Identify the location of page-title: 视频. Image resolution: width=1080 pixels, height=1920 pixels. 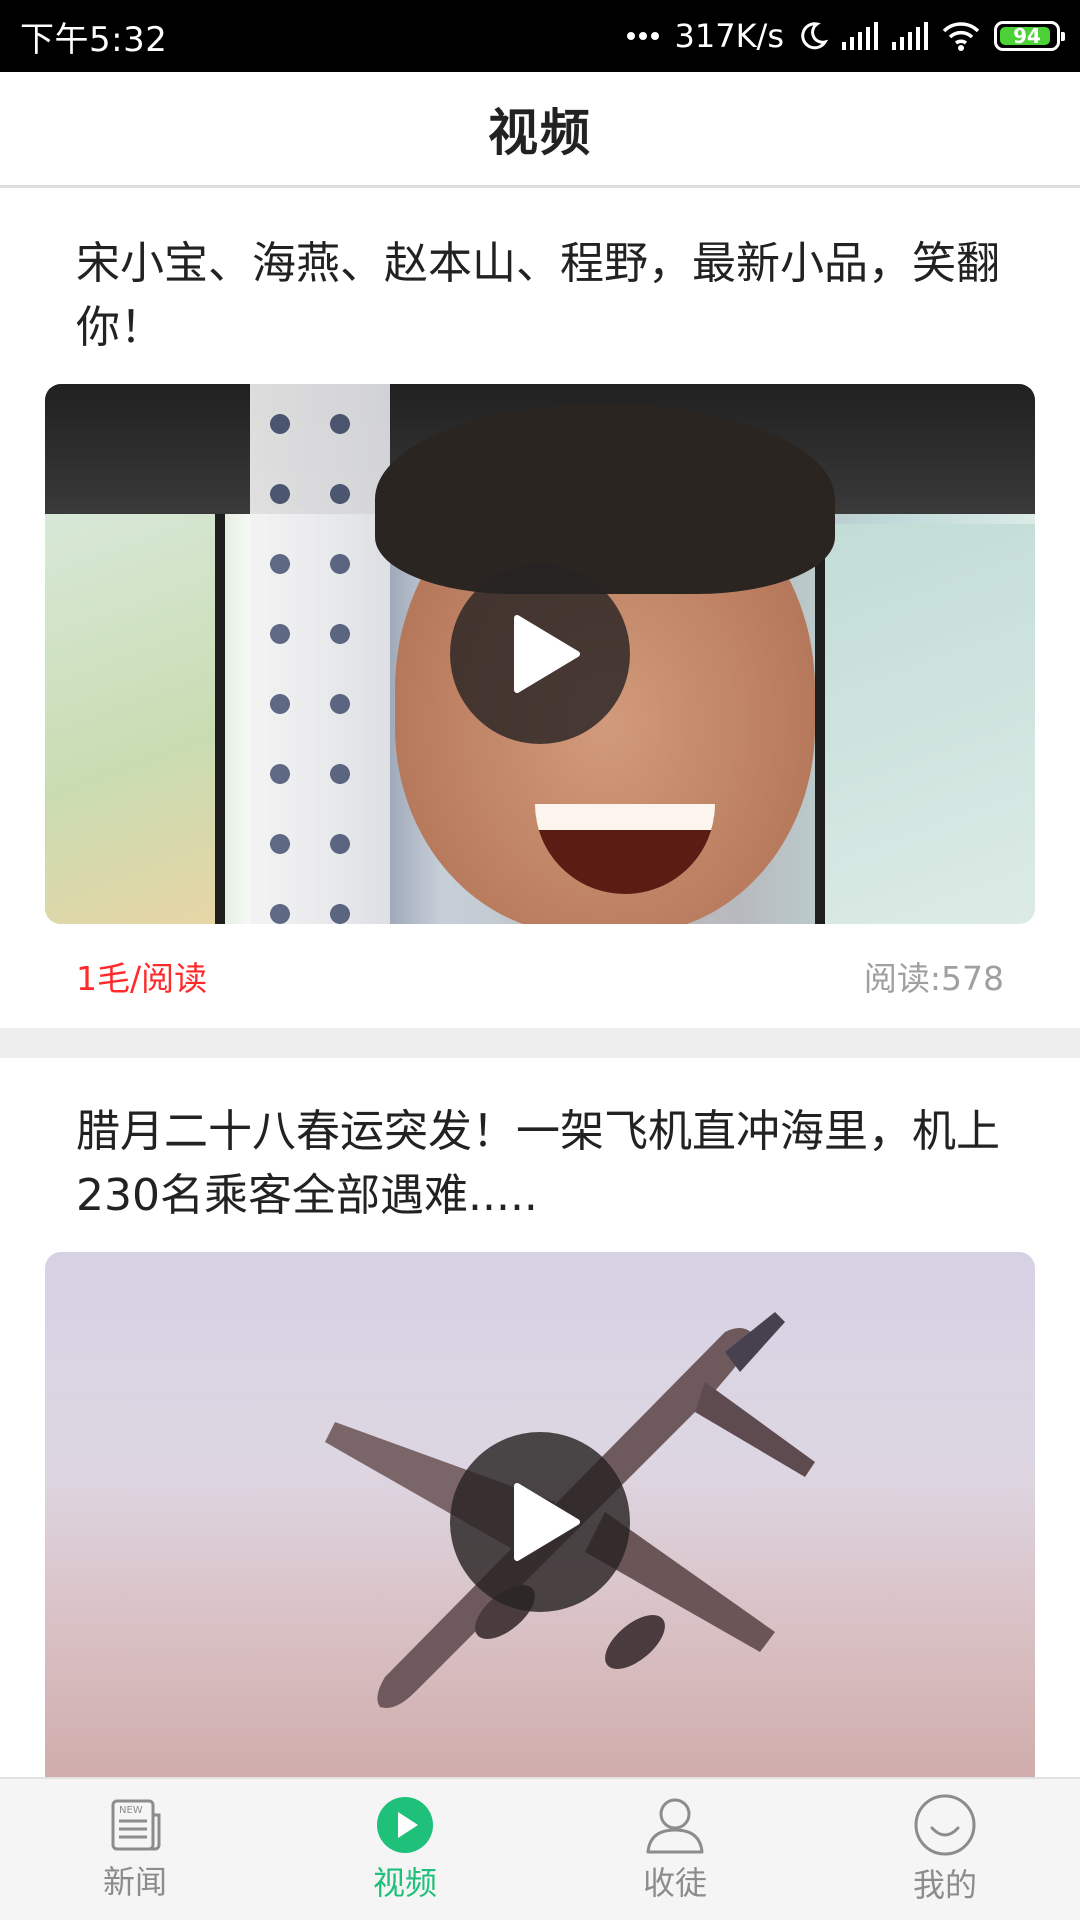
(540, 132).